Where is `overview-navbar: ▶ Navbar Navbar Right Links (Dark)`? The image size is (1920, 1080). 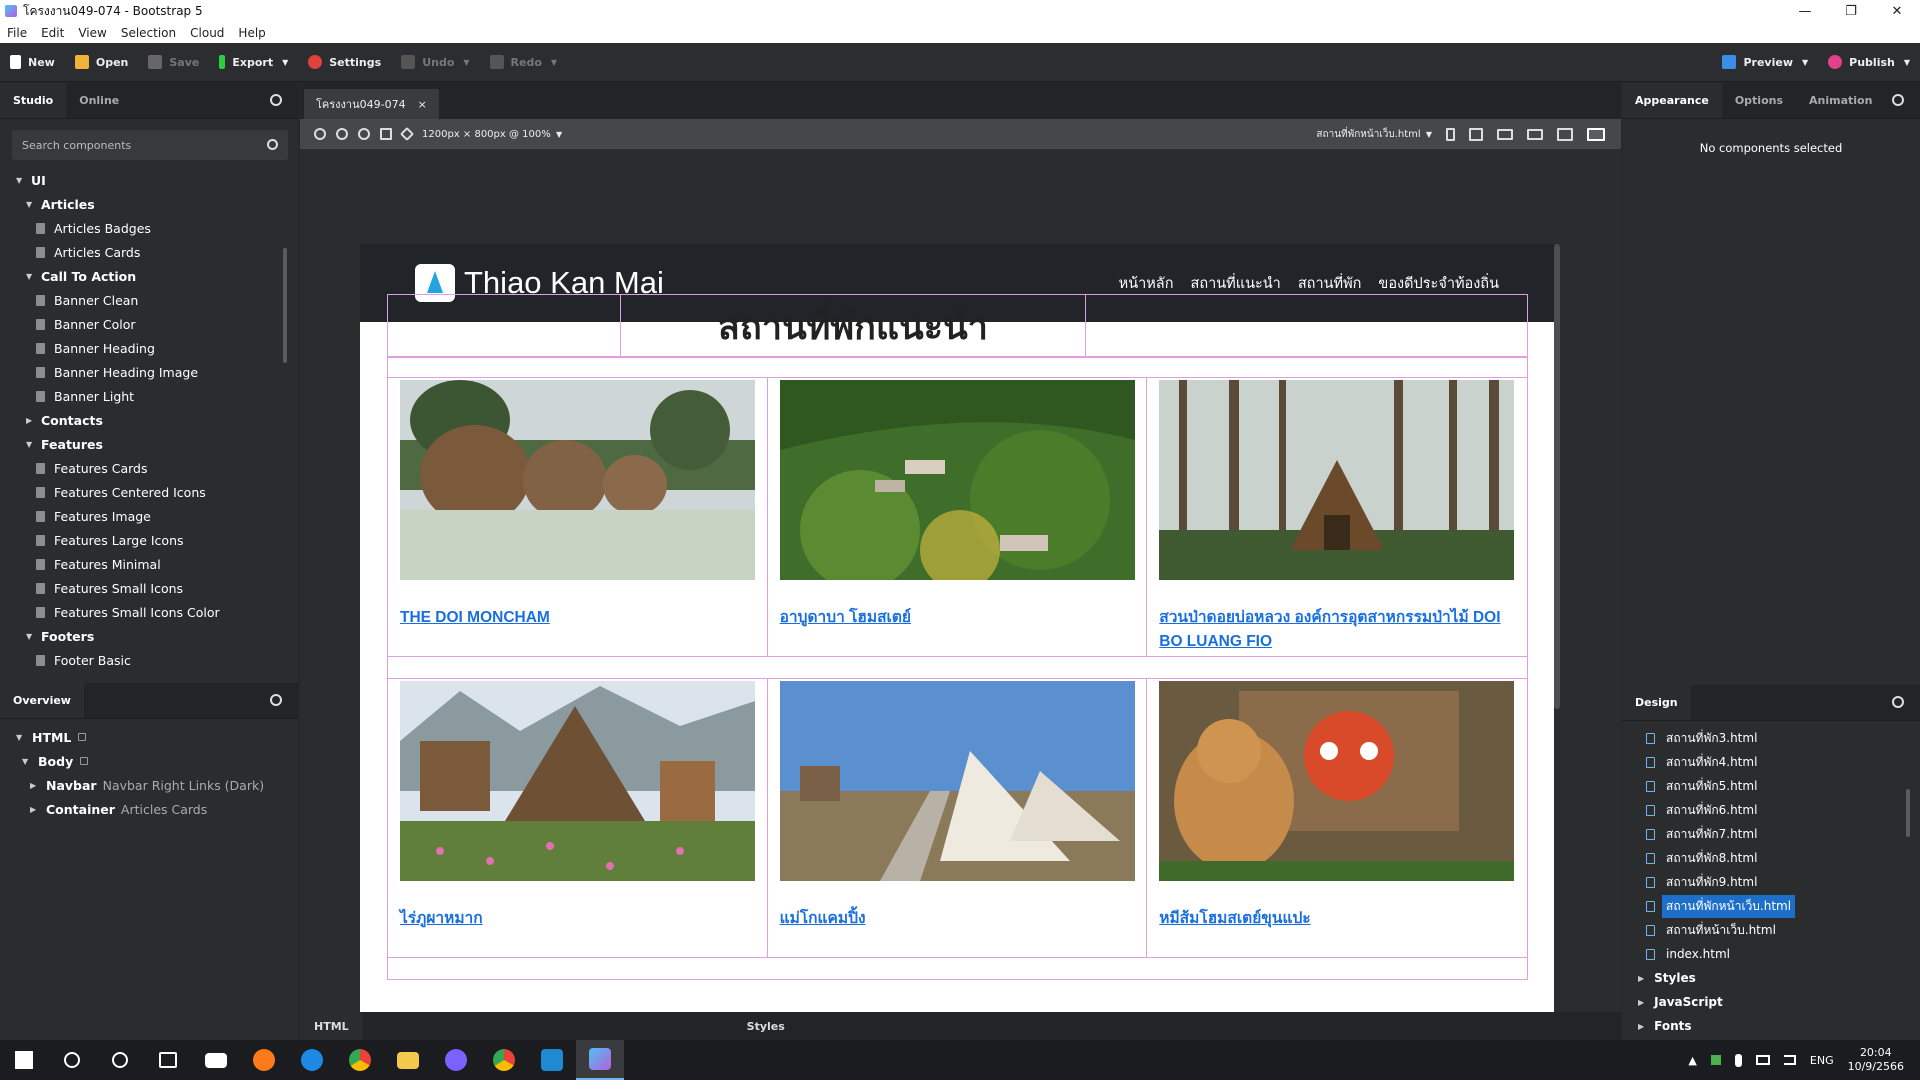
overview-navbar: ▶ Navbar Navbar Right Links (Dark) is located at coordinates (149, 785).